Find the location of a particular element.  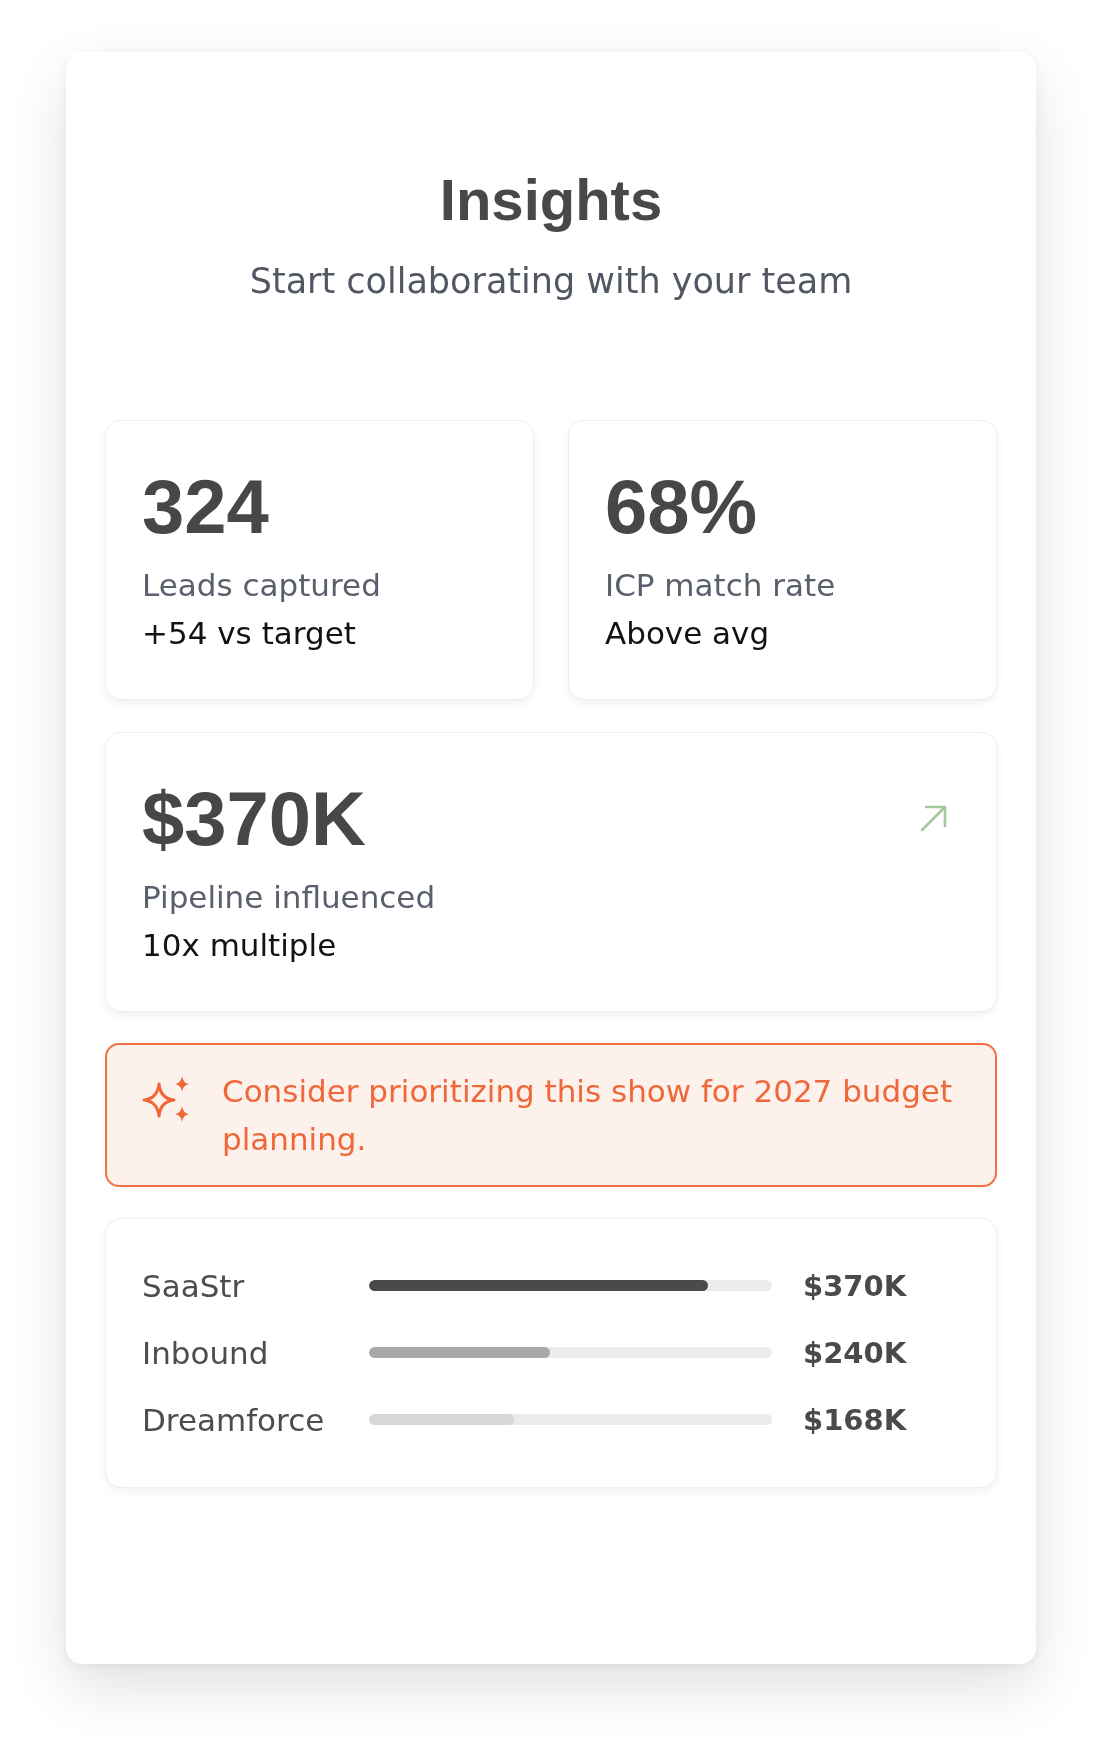

stat-value: 68% is located at coordinates (681, 507).